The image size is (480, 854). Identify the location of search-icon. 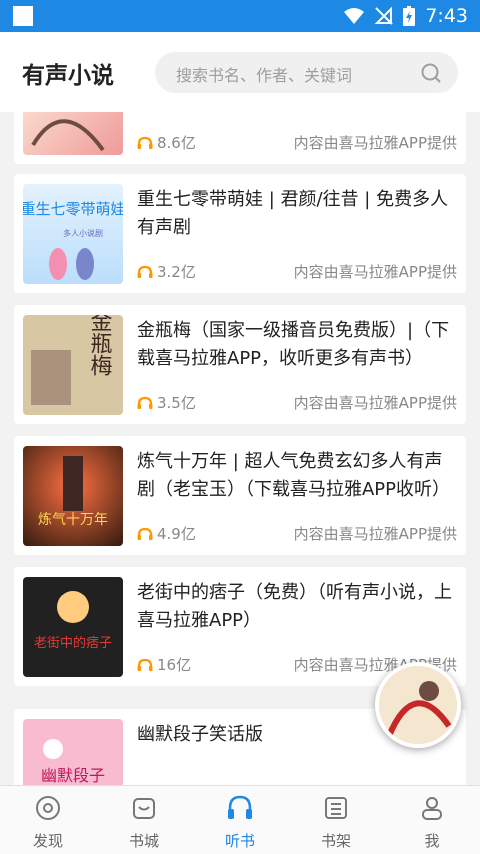
(431, 73).